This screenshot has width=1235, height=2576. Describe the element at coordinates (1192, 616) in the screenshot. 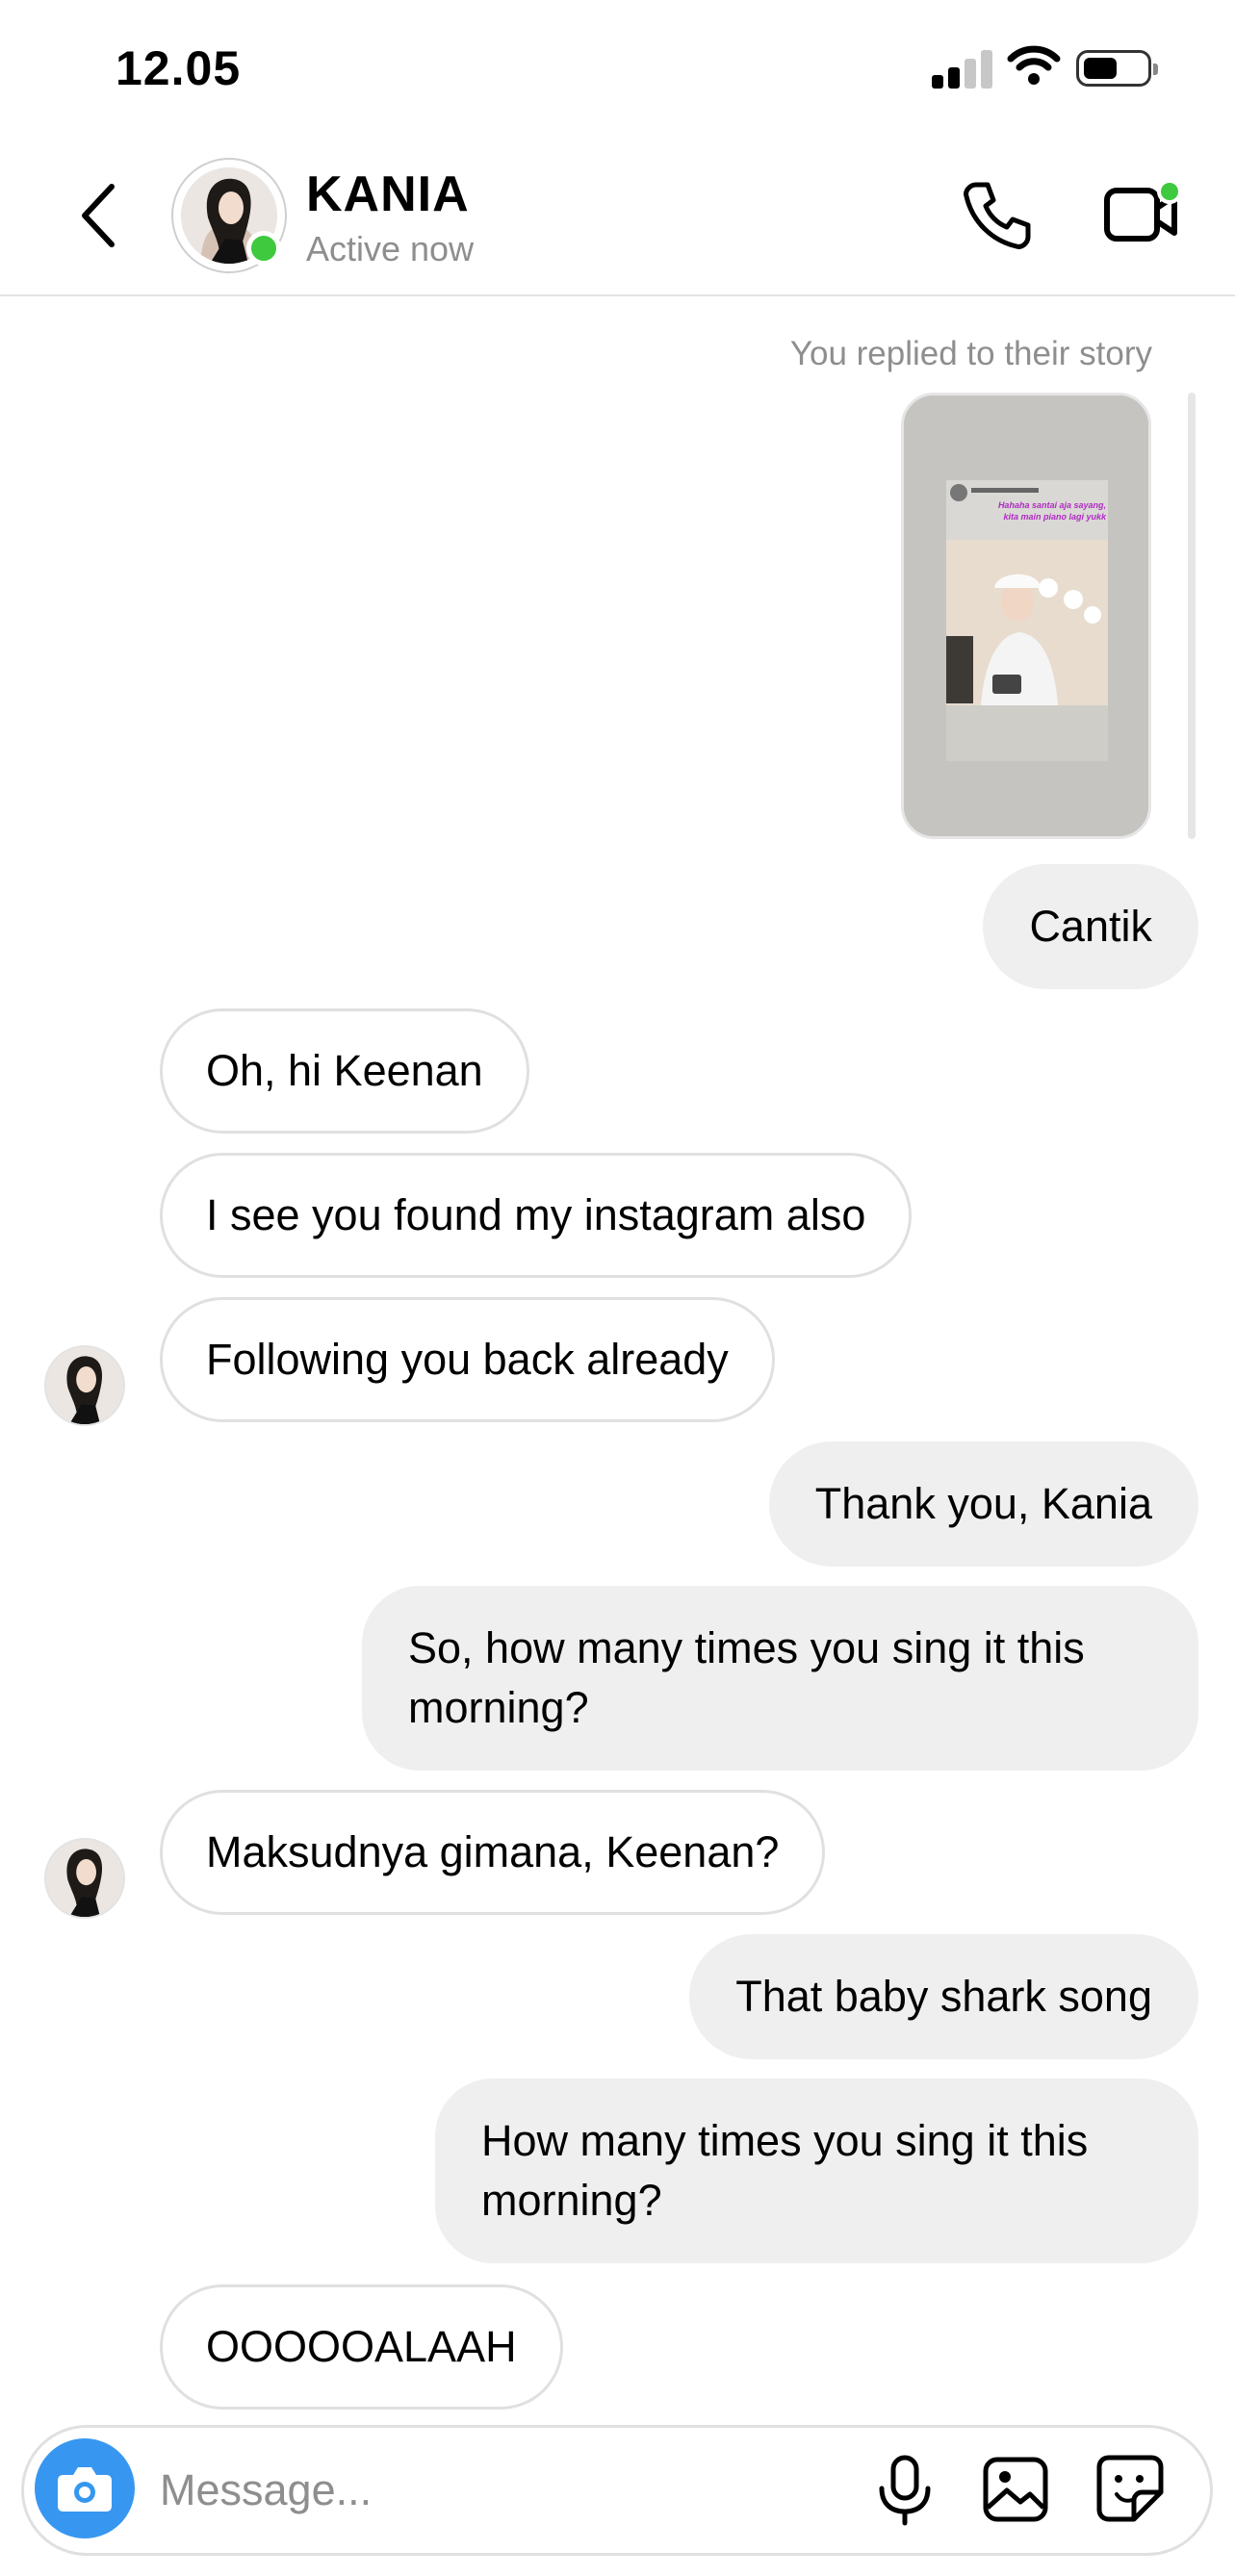

I see `scrollbar` at that location.